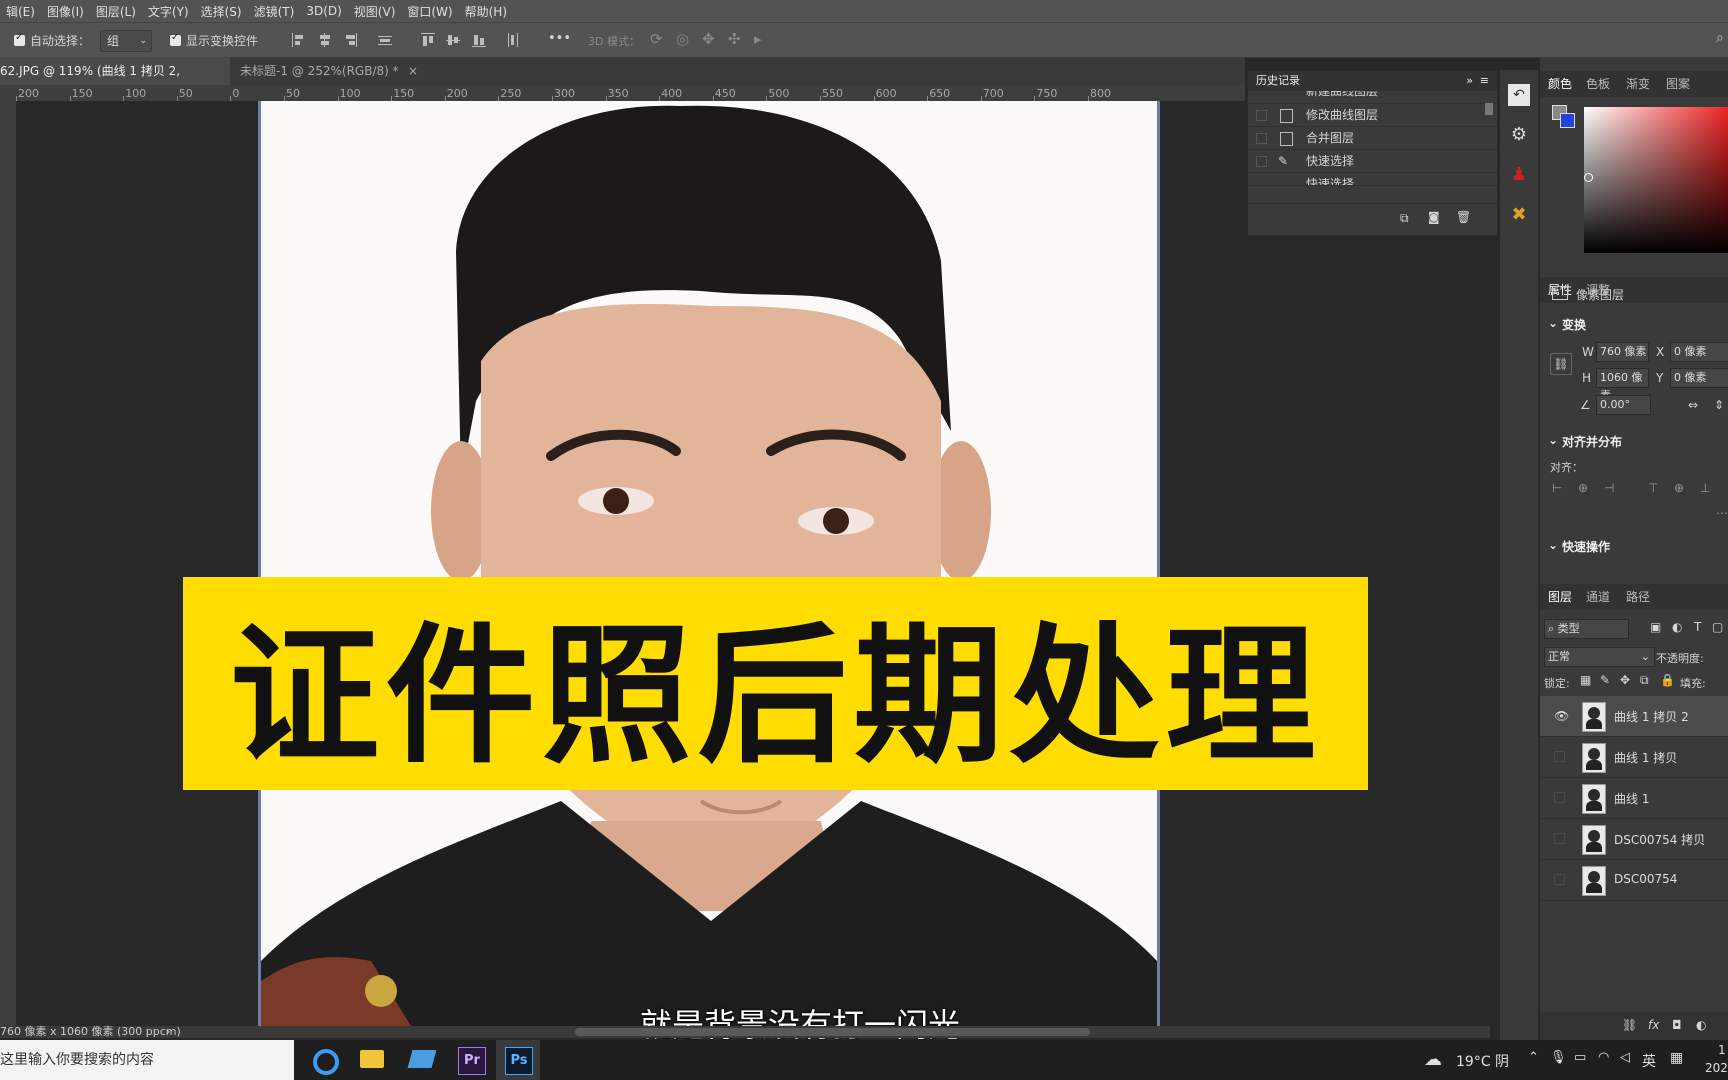 The height and width of the screenshot is (1080, 1728). I want to click on browser-icon, so click(324, 1060).